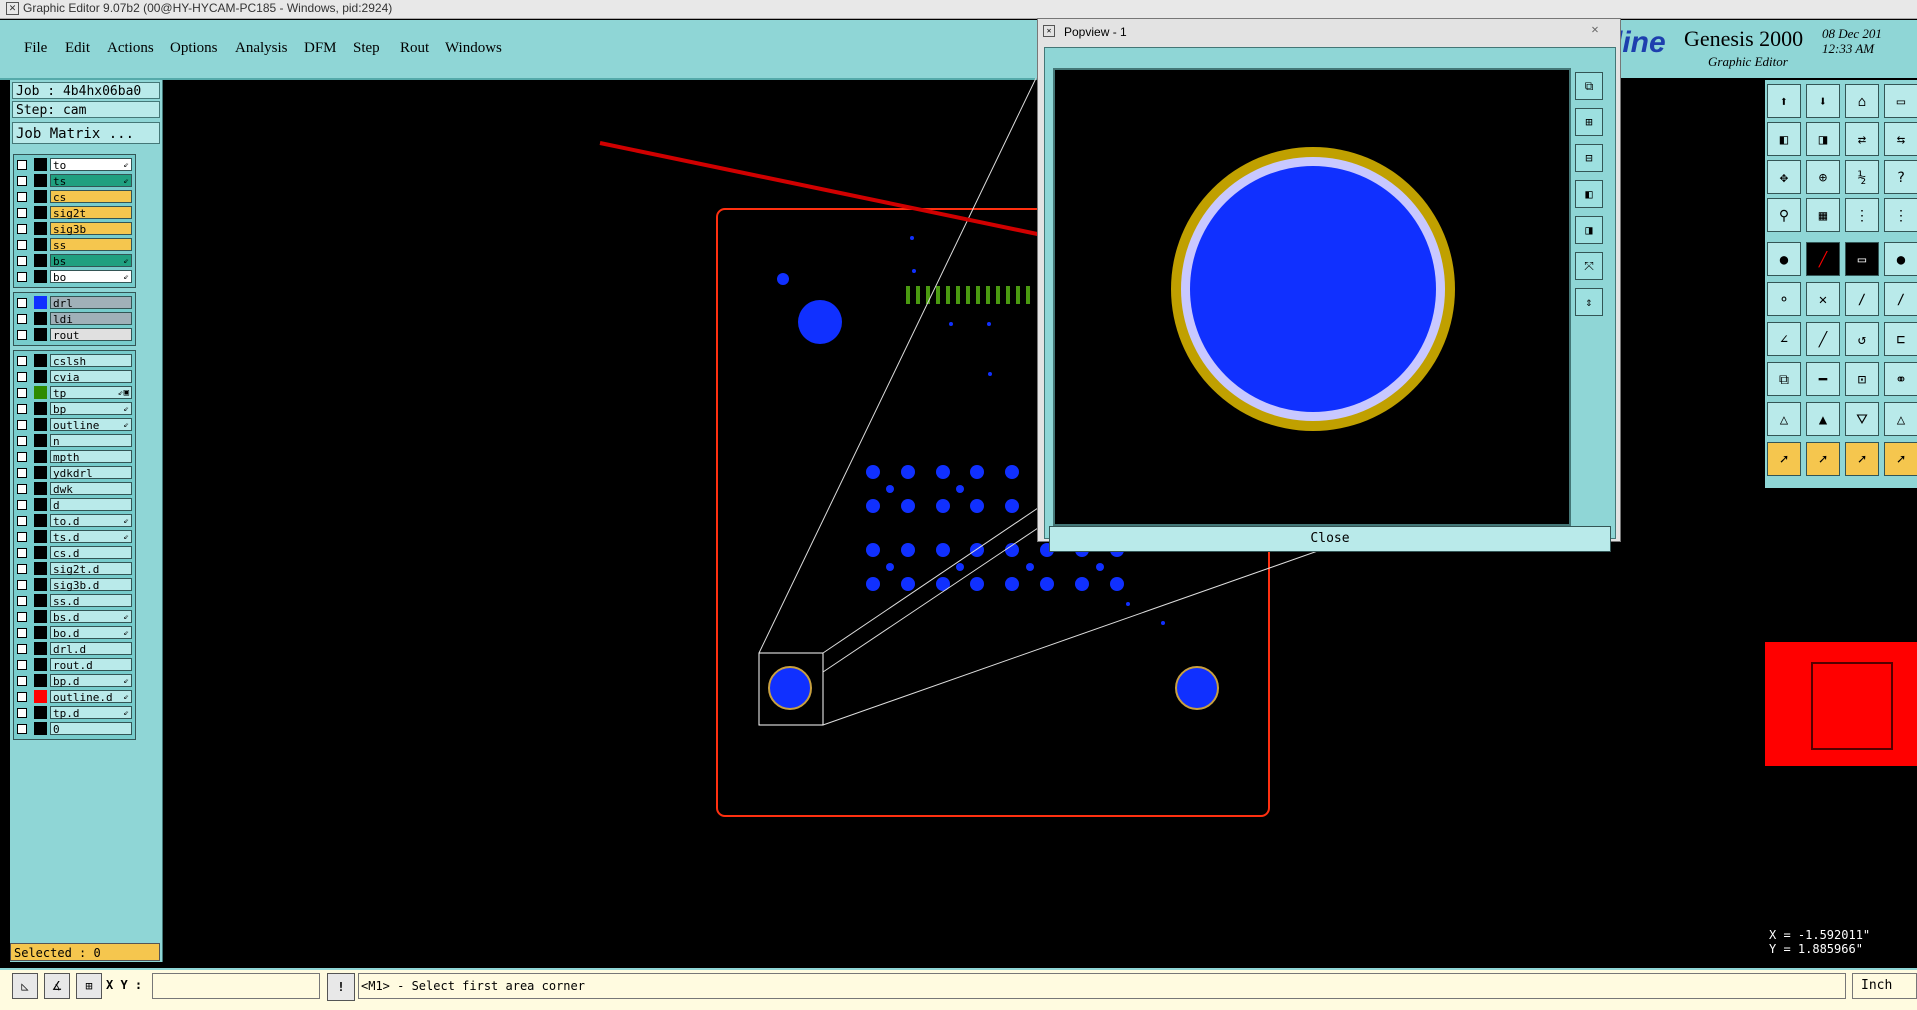  Describe the element at coordinates (1862, 339) in the screenshot. I see `tool-curve-icon: ↺` at that location.